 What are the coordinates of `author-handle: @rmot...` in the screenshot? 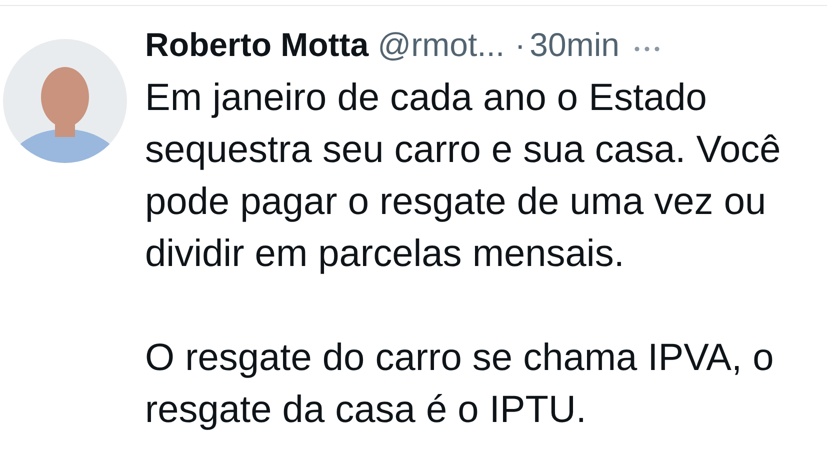 It's located at (441, 45).